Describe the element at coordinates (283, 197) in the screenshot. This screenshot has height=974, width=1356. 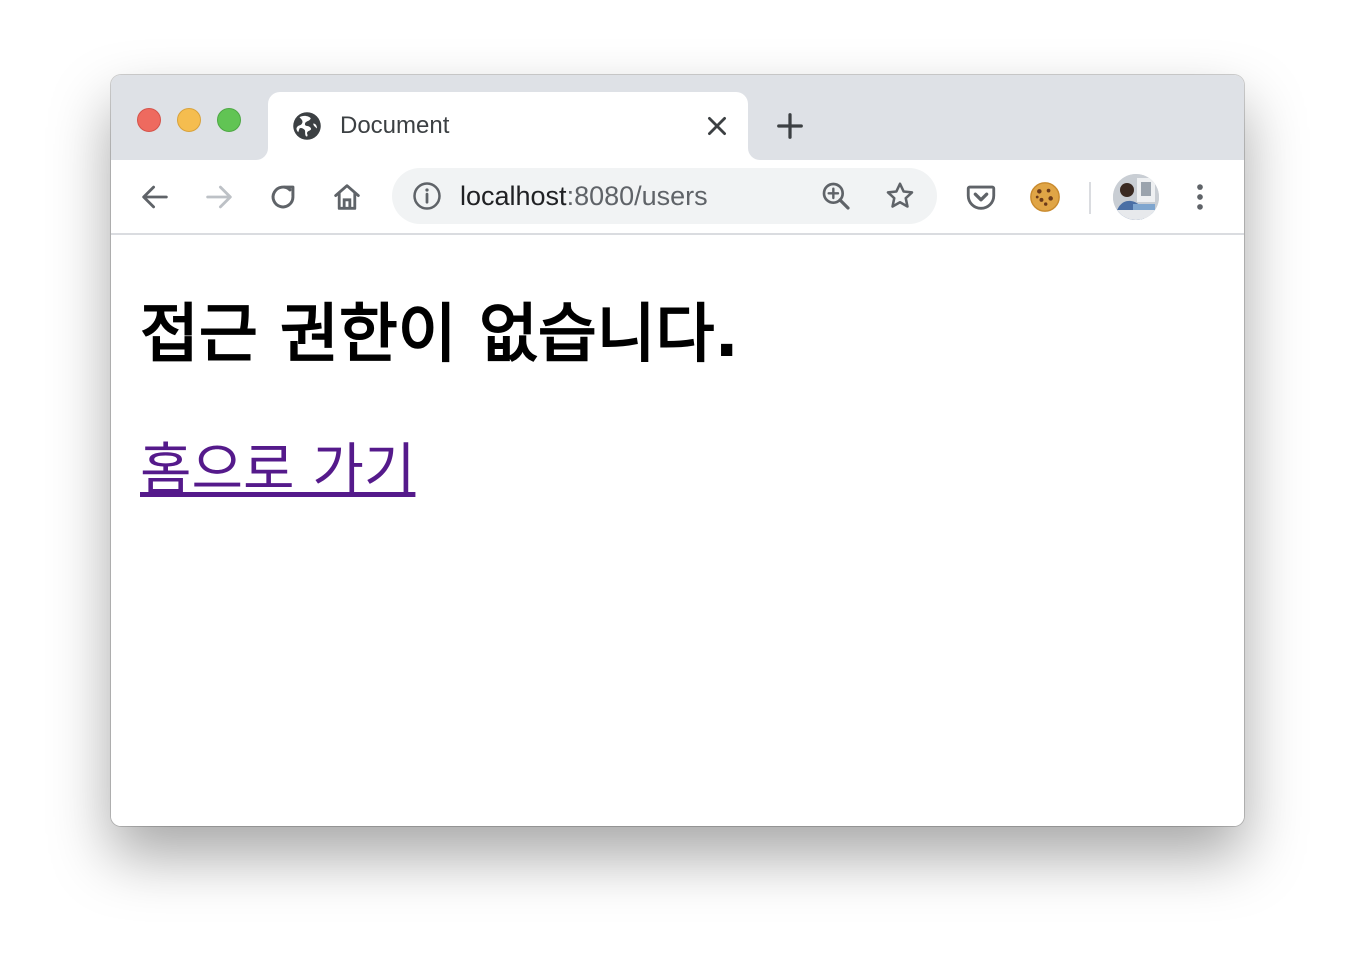
I see `reload-icon` at that location.